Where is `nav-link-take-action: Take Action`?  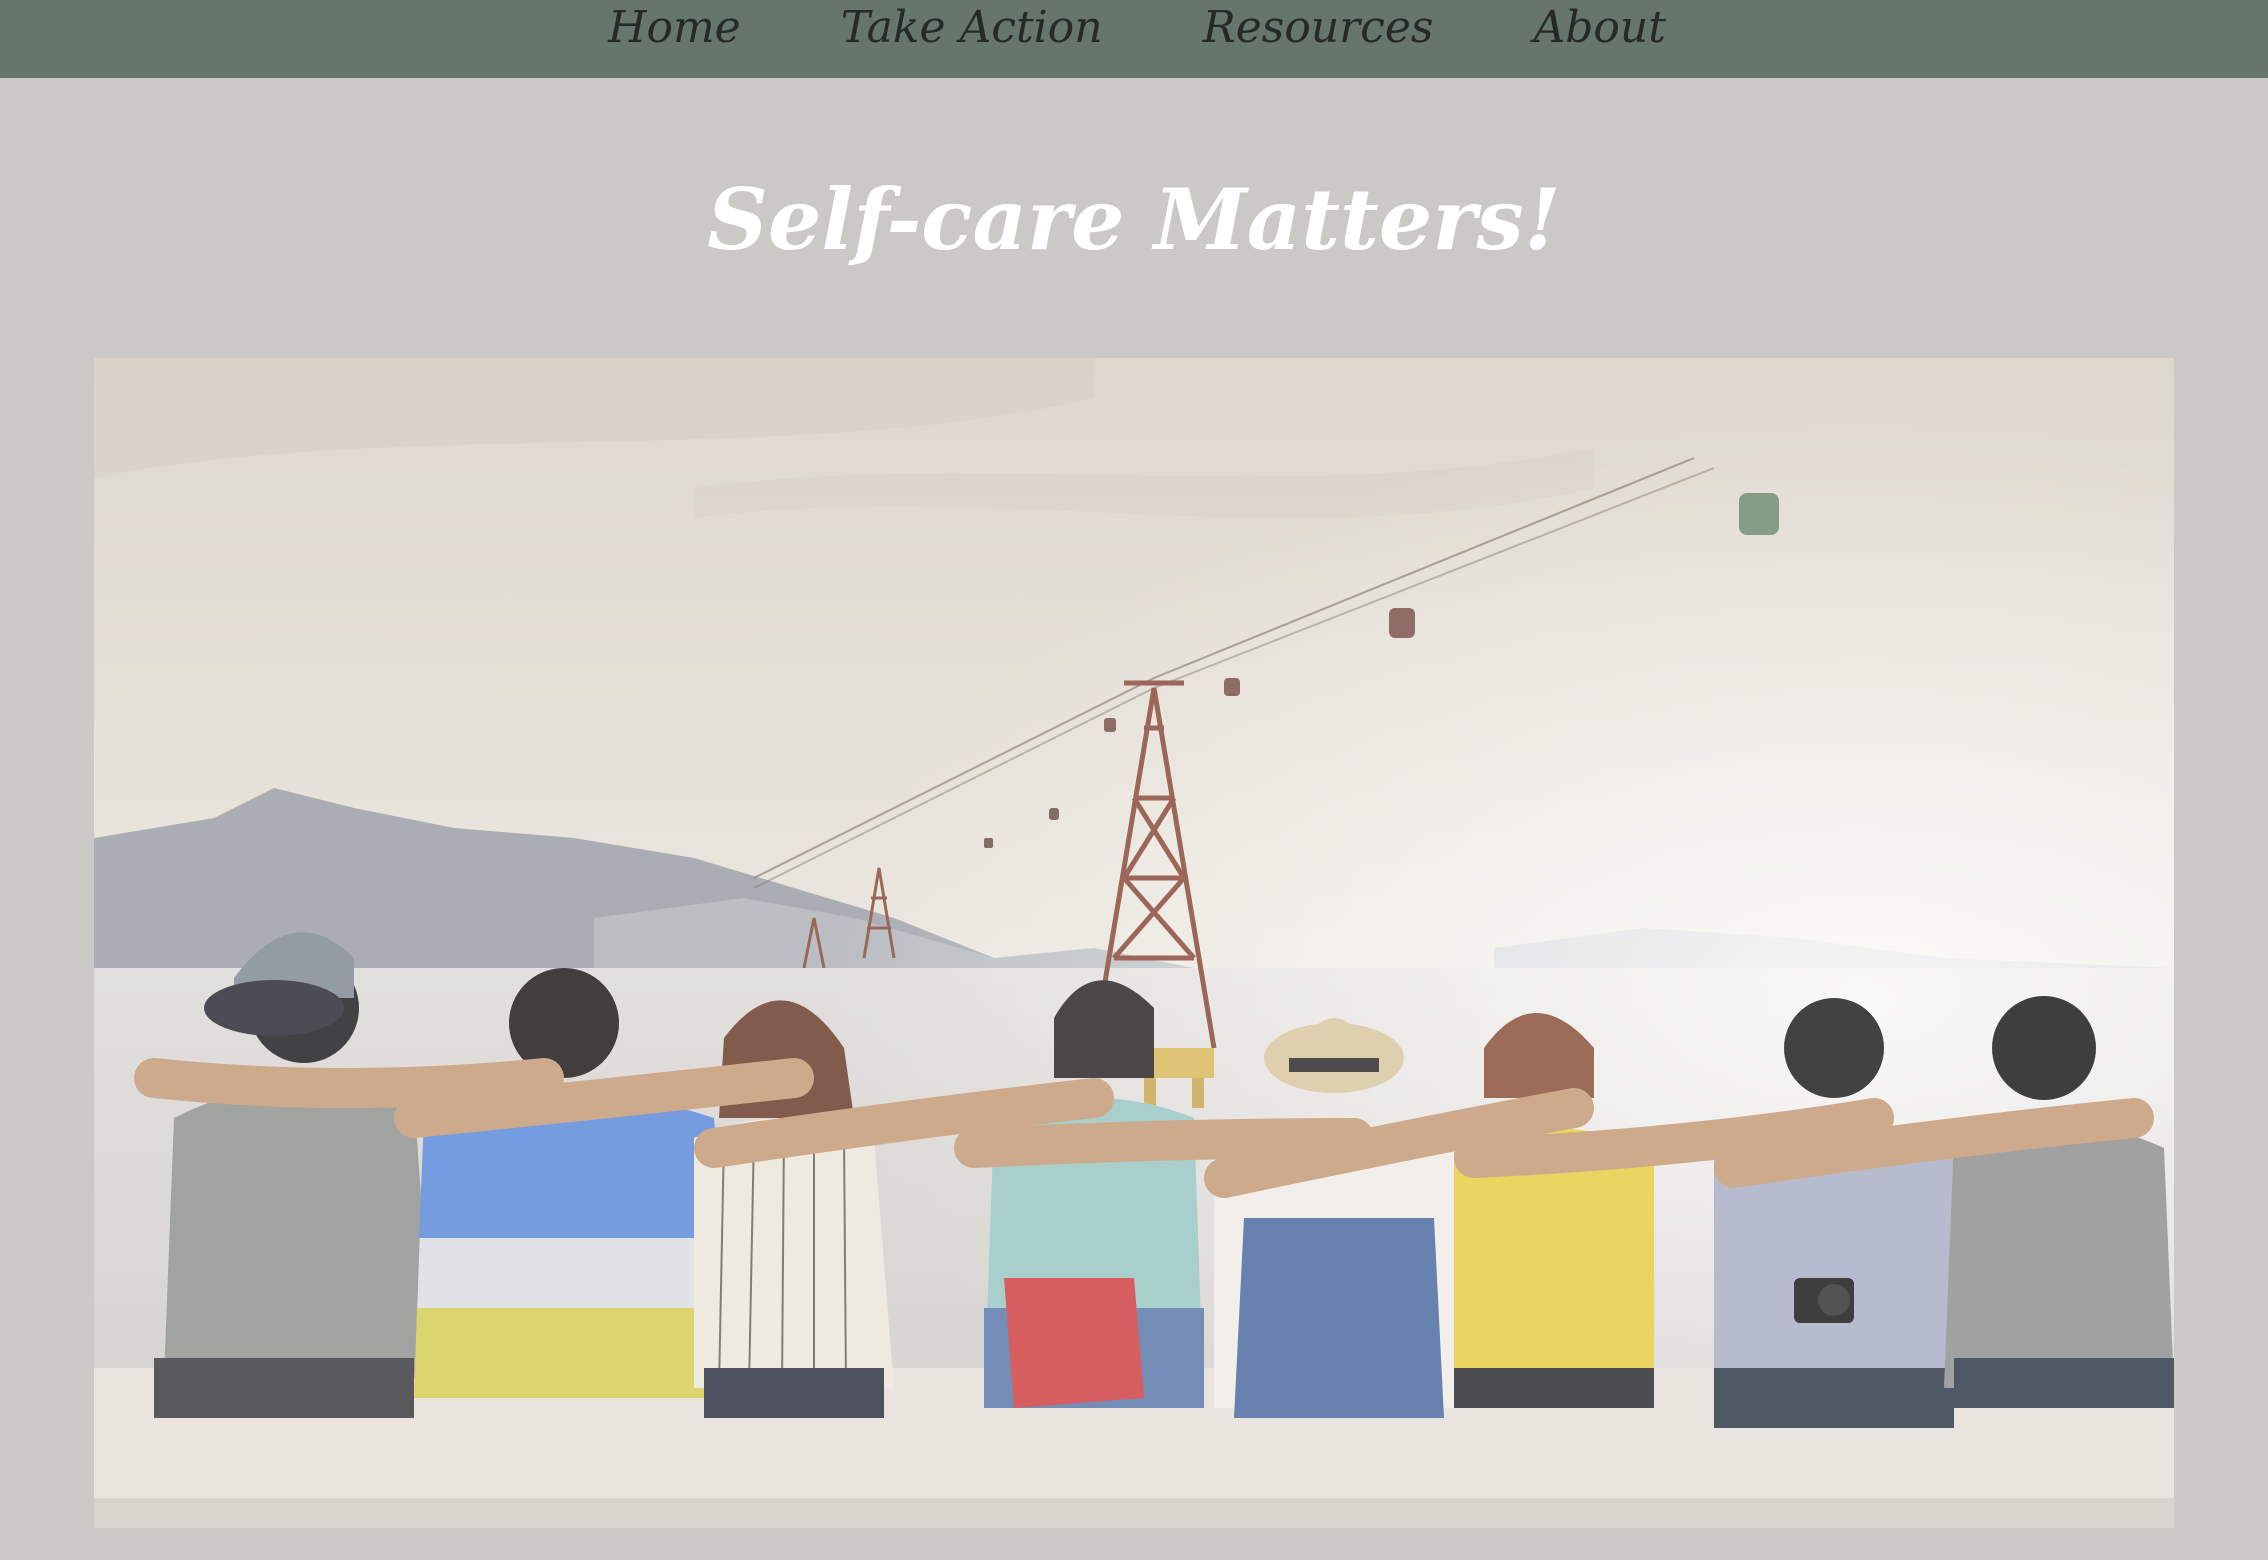 nav-link-take-action: Take Action is located at coordinates (972, 28).